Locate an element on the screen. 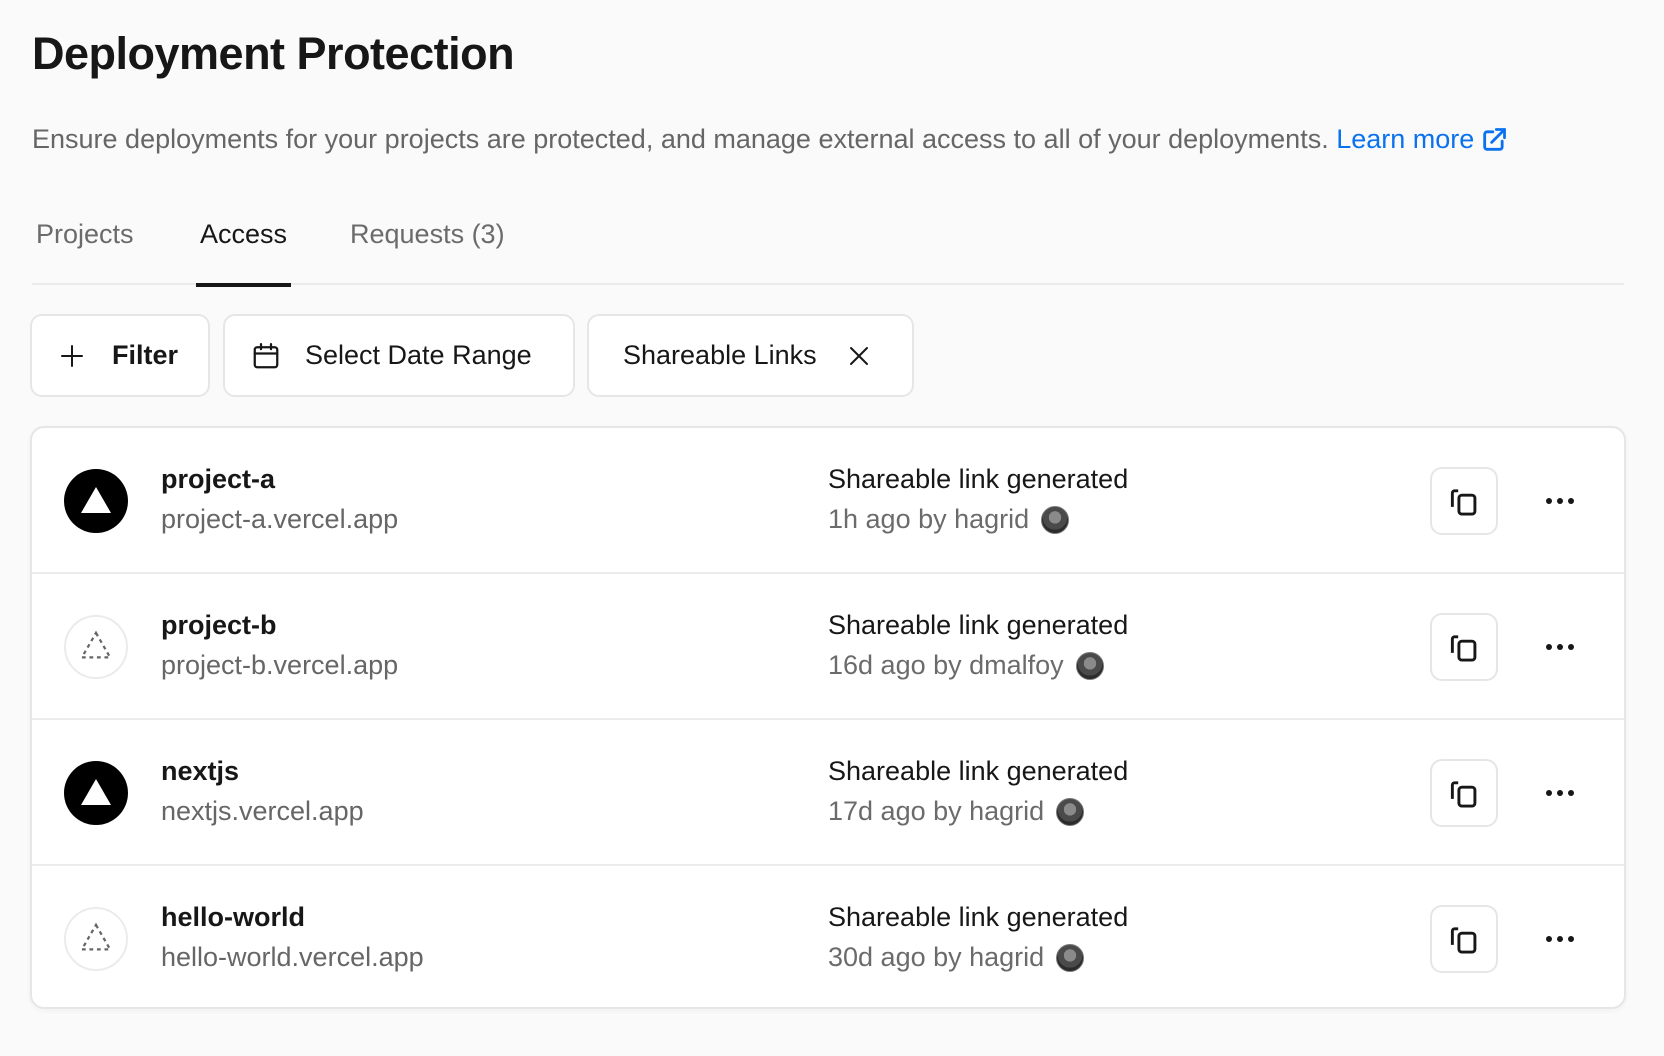 This screenshot has width=1664, height=1056. project-name: hello-world is located at coordinates (233, 917).